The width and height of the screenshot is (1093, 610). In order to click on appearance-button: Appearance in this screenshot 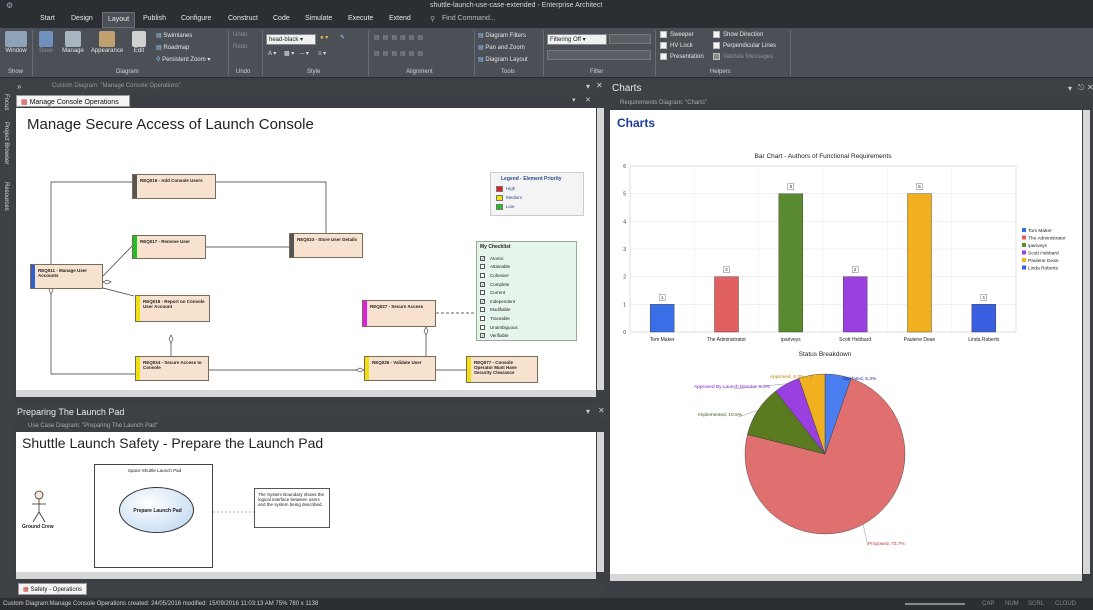, I will do `click(107, 42)`.